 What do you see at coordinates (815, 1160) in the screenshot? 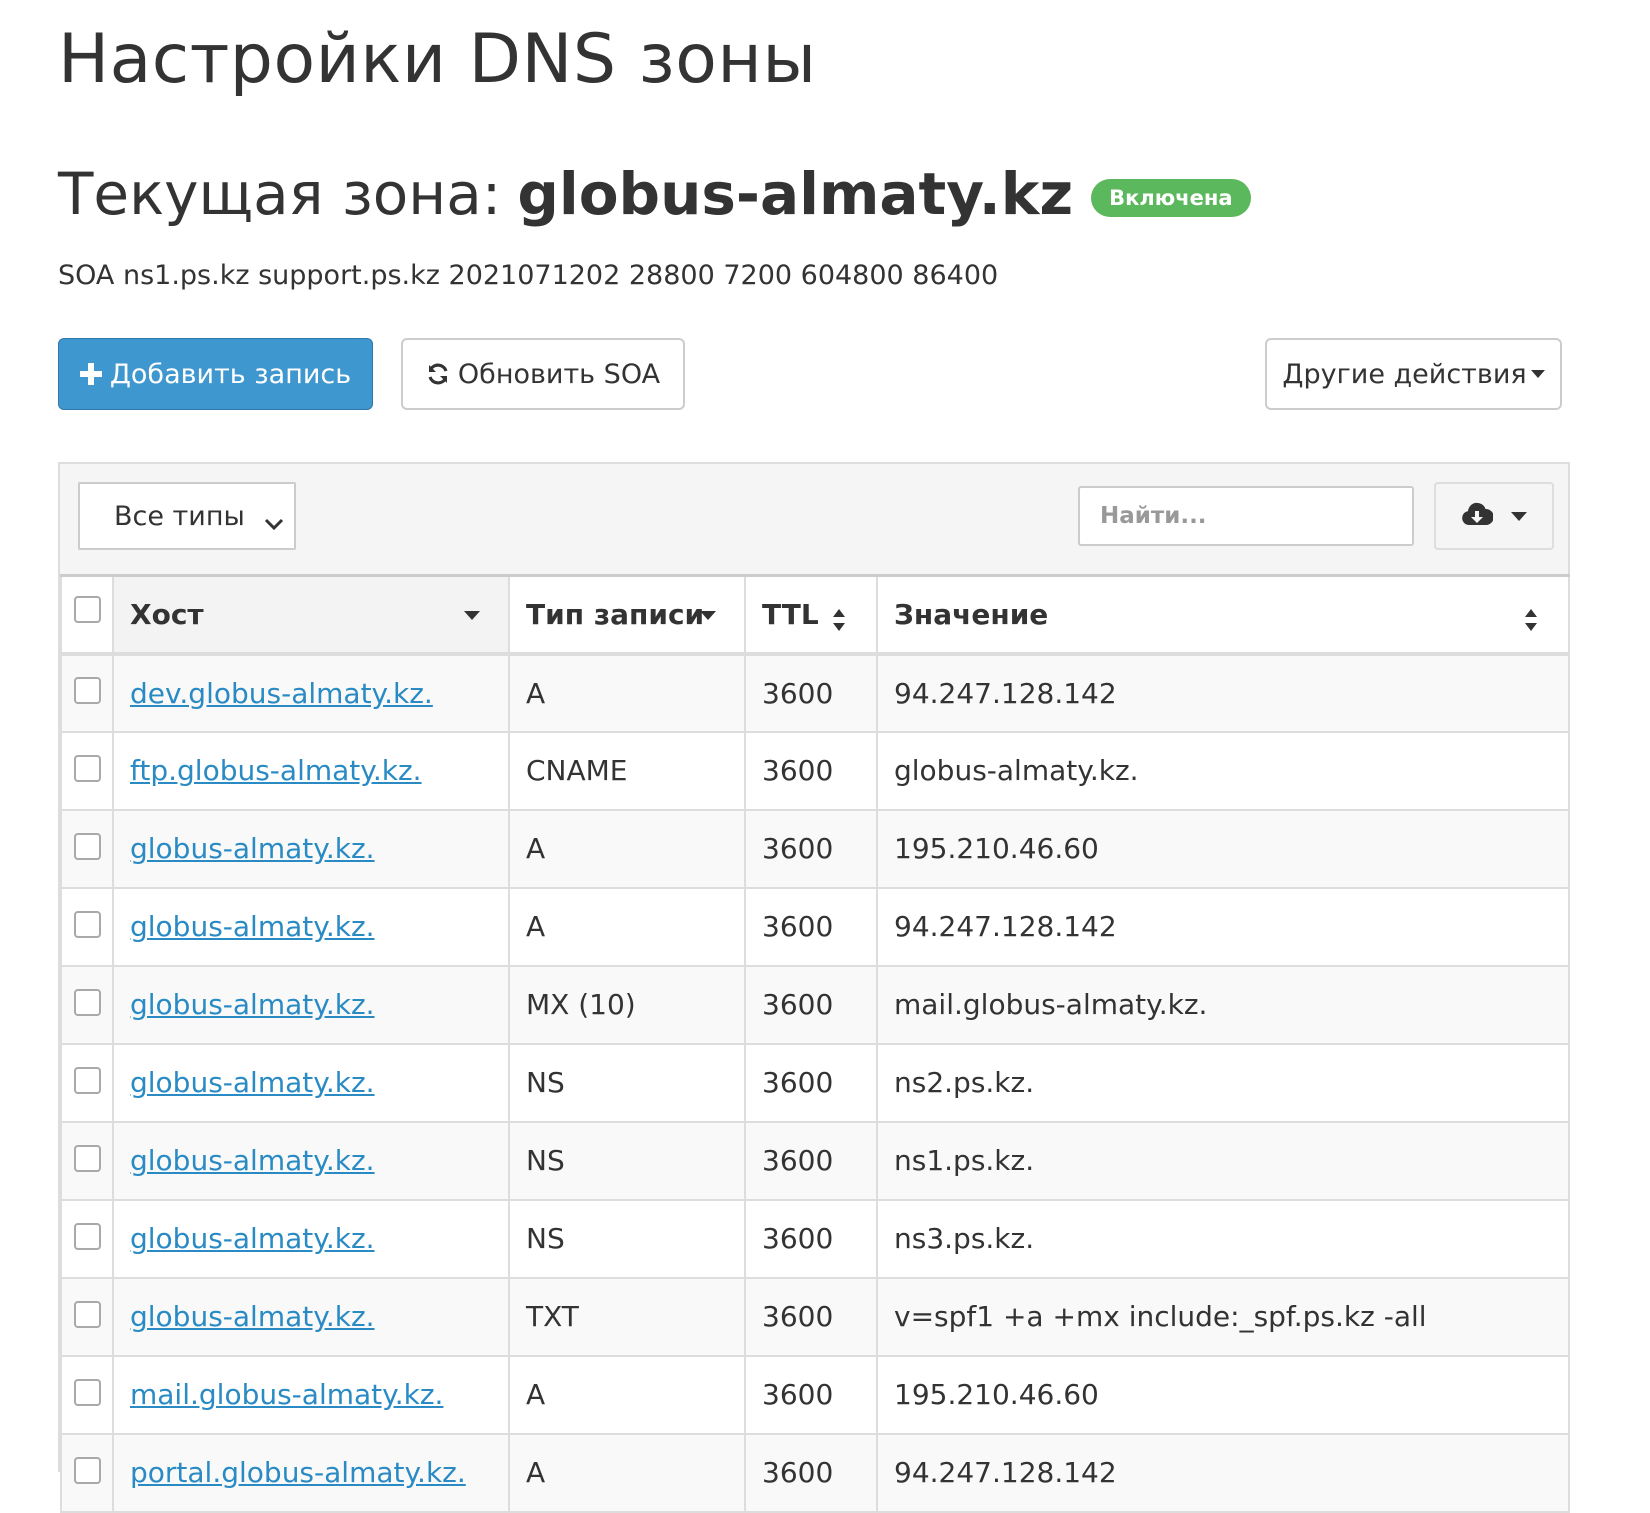
I see `table-row: globus-almaty.kz. NS 3600 ns1.ps.kz.` at bounding box center [815, 1160].